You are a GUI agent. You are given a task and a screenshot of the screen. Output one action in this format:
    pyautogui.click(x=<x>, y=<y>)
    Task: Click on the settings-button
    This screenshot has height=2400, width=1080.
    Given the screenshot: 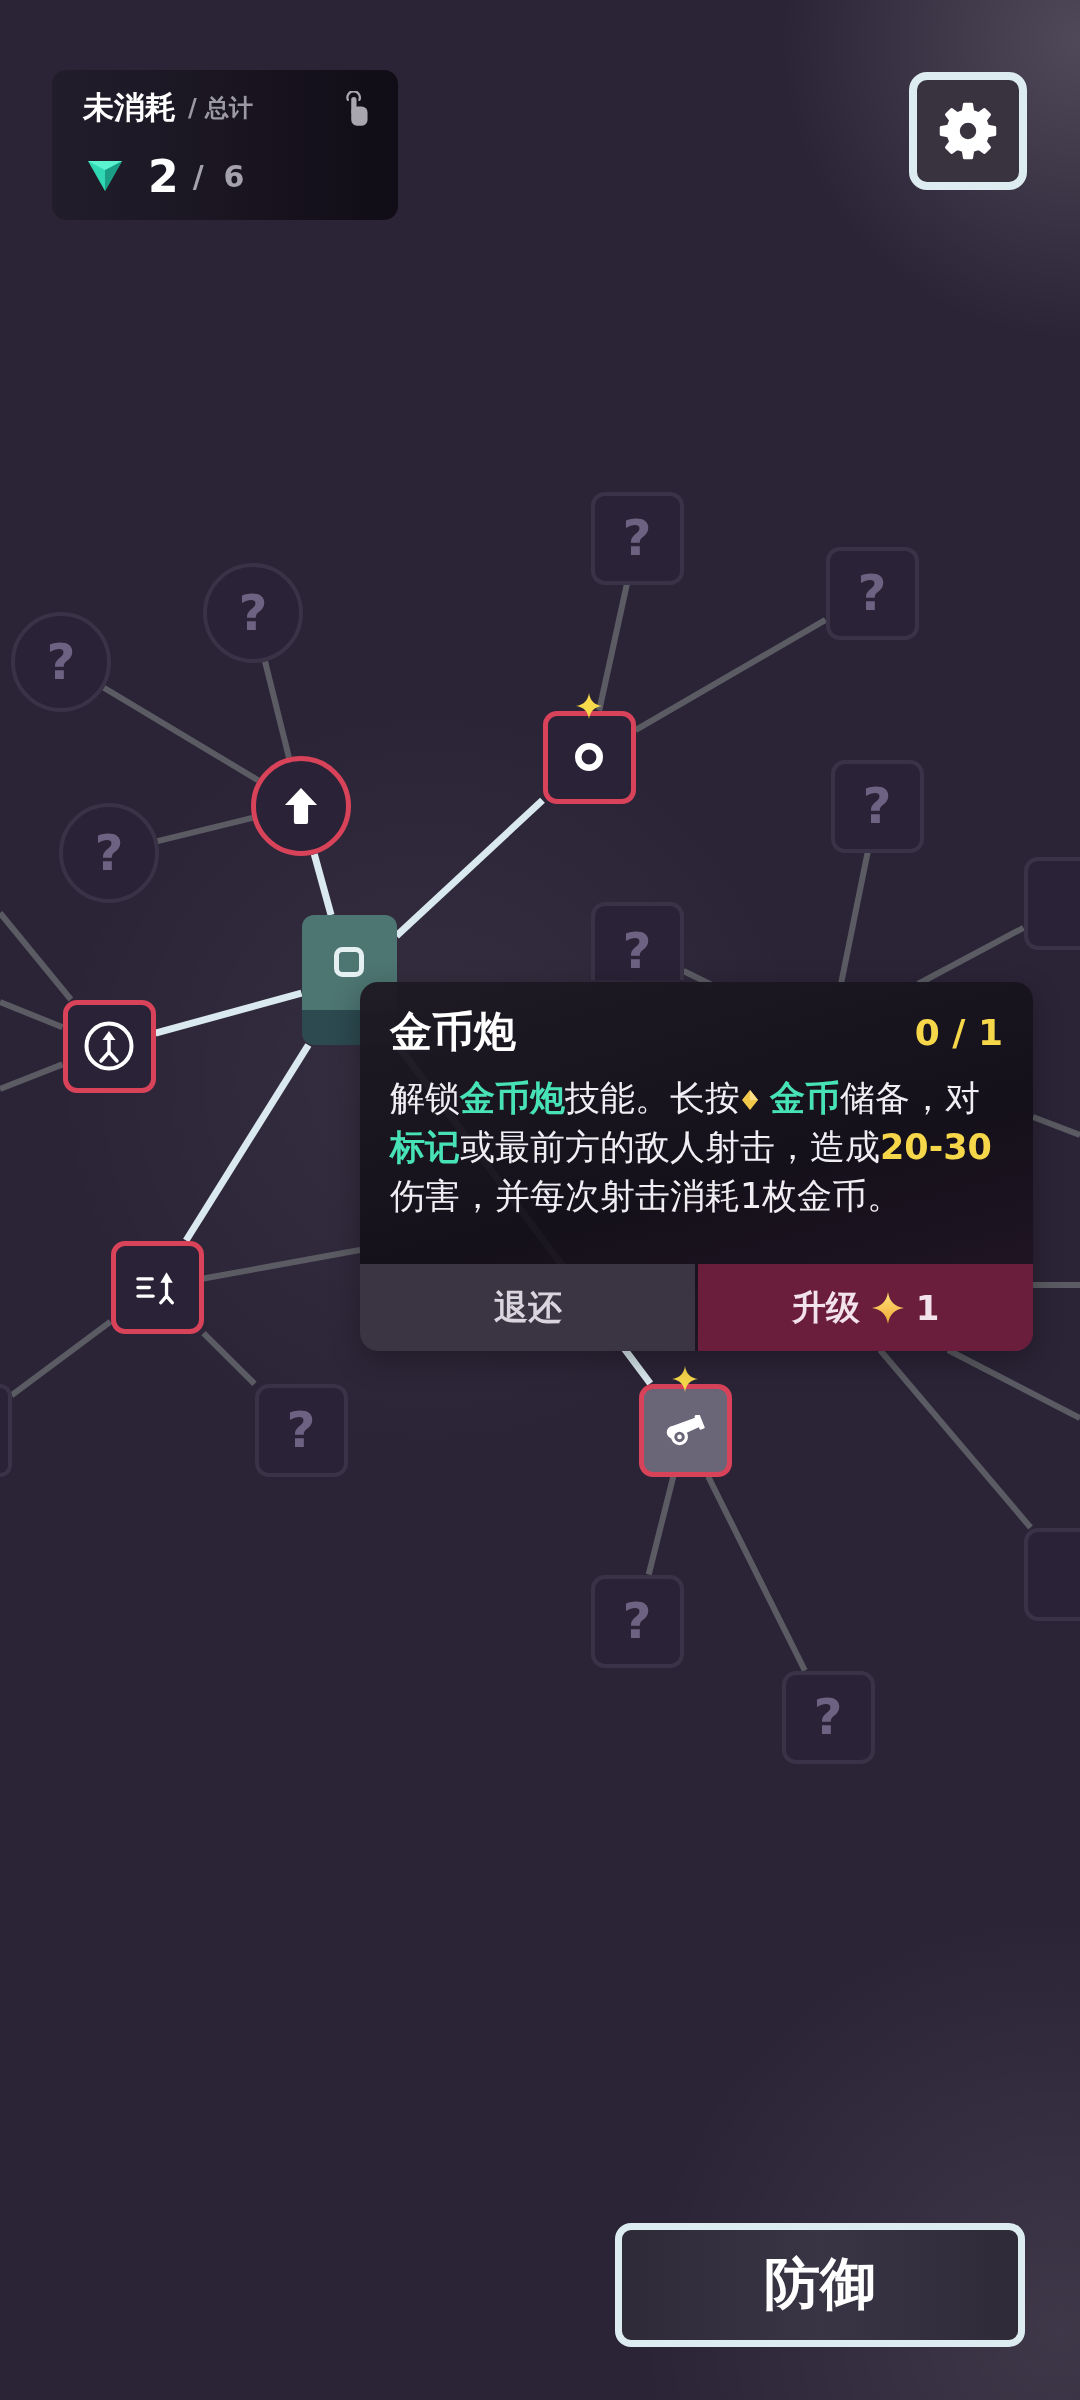 What is the action you would take?
    pyautogui.click(x=968, y=131)
    